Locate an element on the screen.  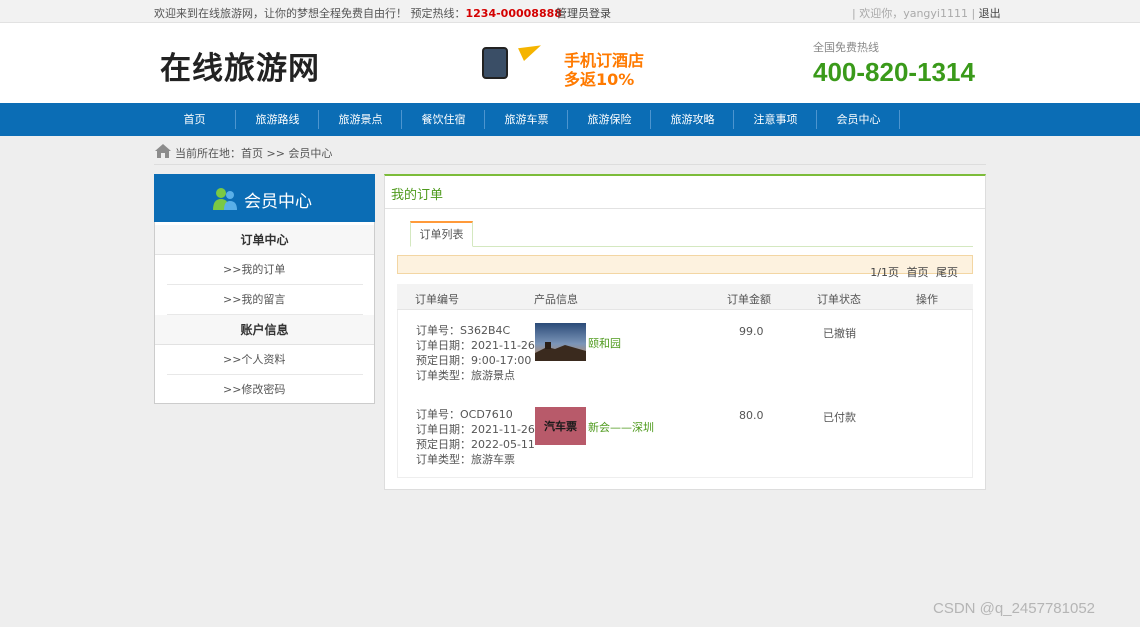
hotline-number: 1234-00008888 is located at coordinates (513, 13).